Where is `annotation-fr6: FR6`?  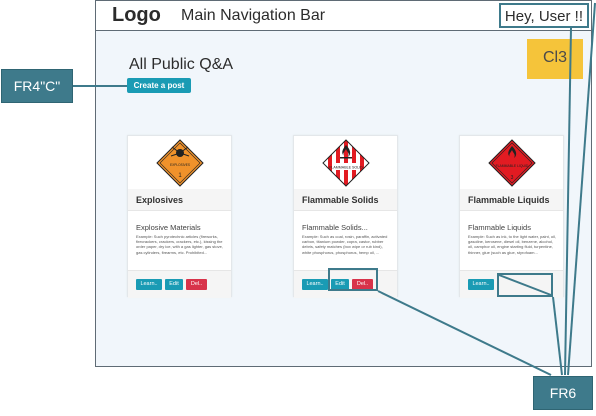 annotation-fr6: FR6 is located at coordinates (563, 393).